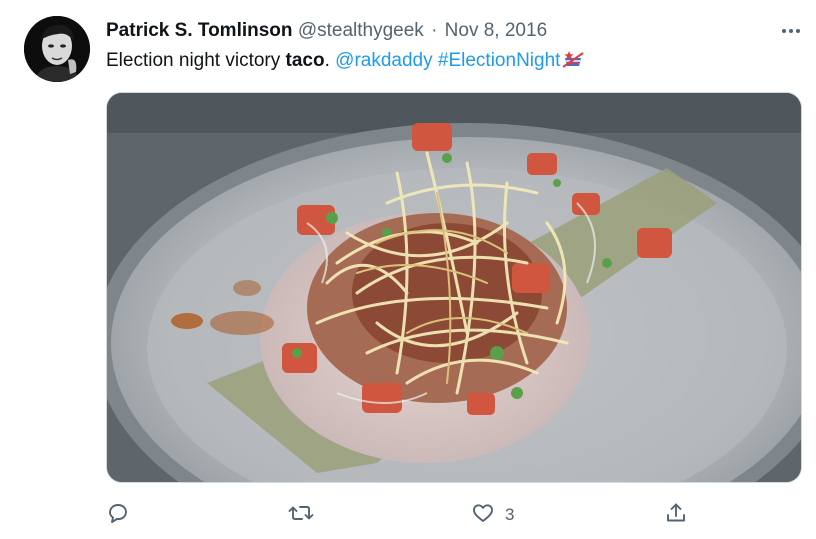 Image resolution: width=816 pixels, height=539 pixels. I want to click on author-handle: @stealthygeek, so click(361, 30).